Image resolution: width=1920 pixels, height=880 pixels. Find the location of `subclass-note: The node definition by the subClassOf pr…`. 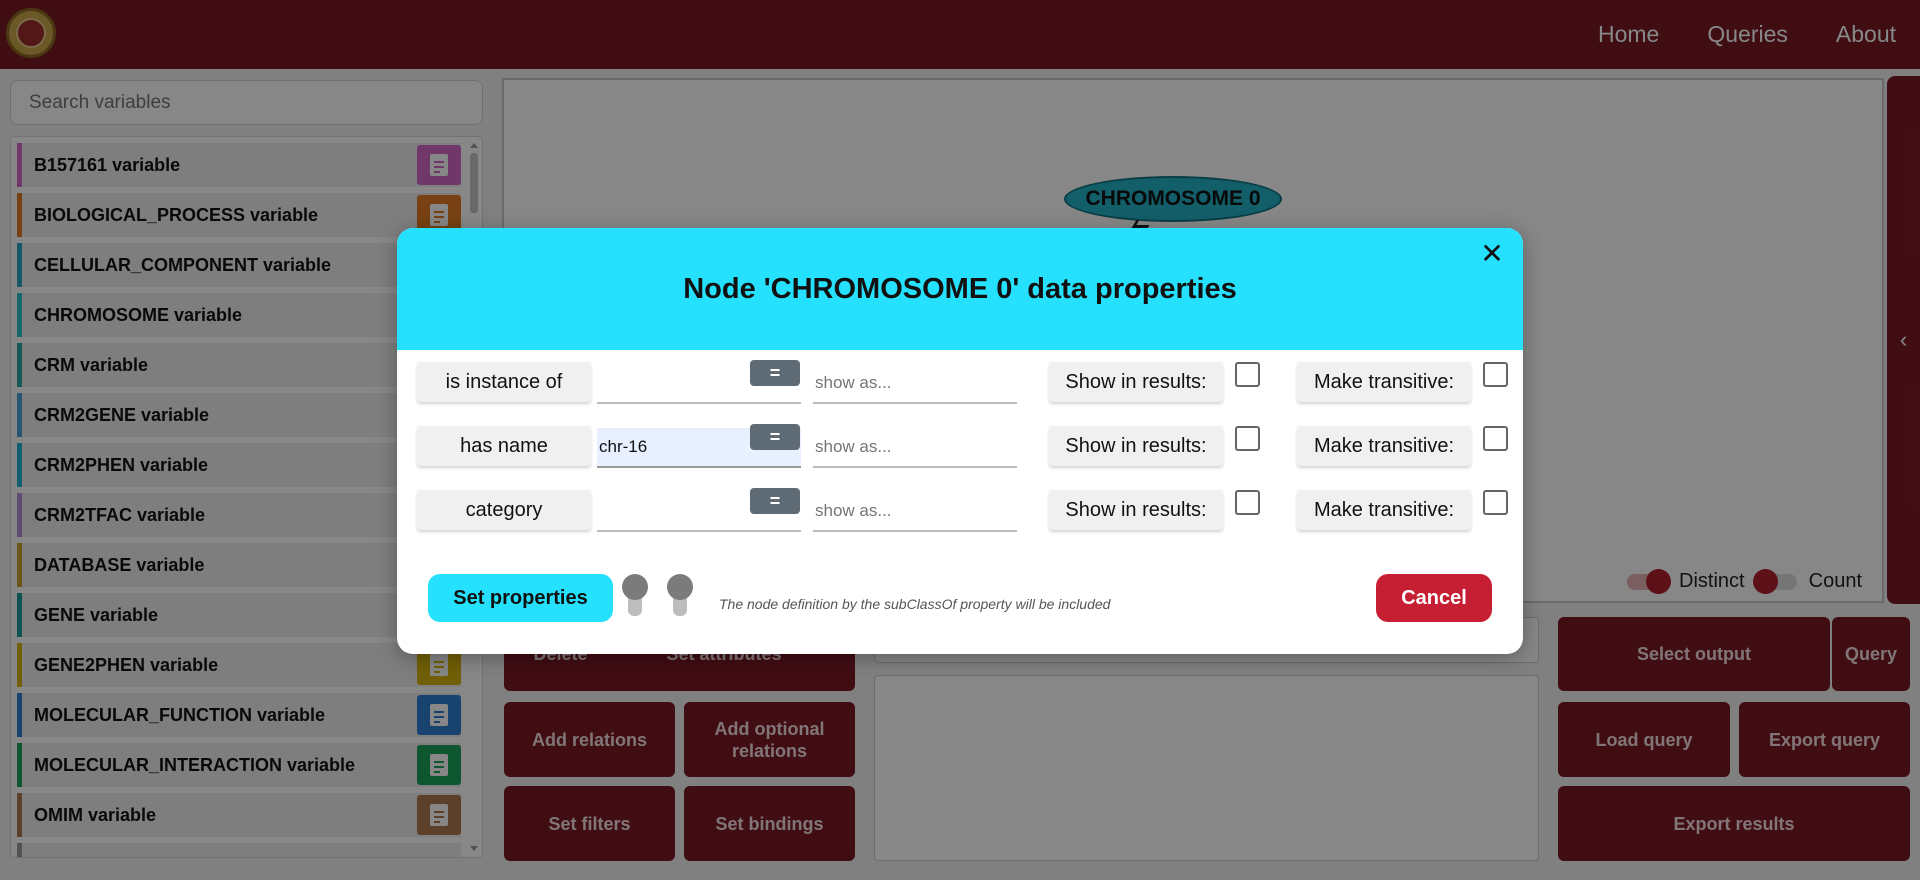

subclass-note: The node definition by the subClassOf pr… is located at coordinates (915, 604).